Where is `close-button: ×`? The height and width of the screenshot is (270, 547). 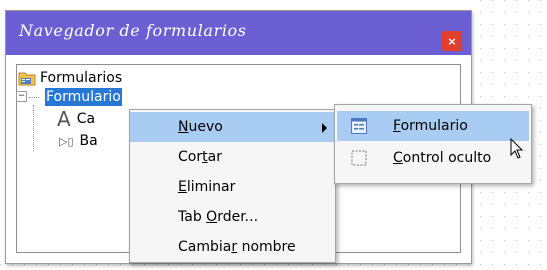 close-button: × is located at coordinates (452, 41).